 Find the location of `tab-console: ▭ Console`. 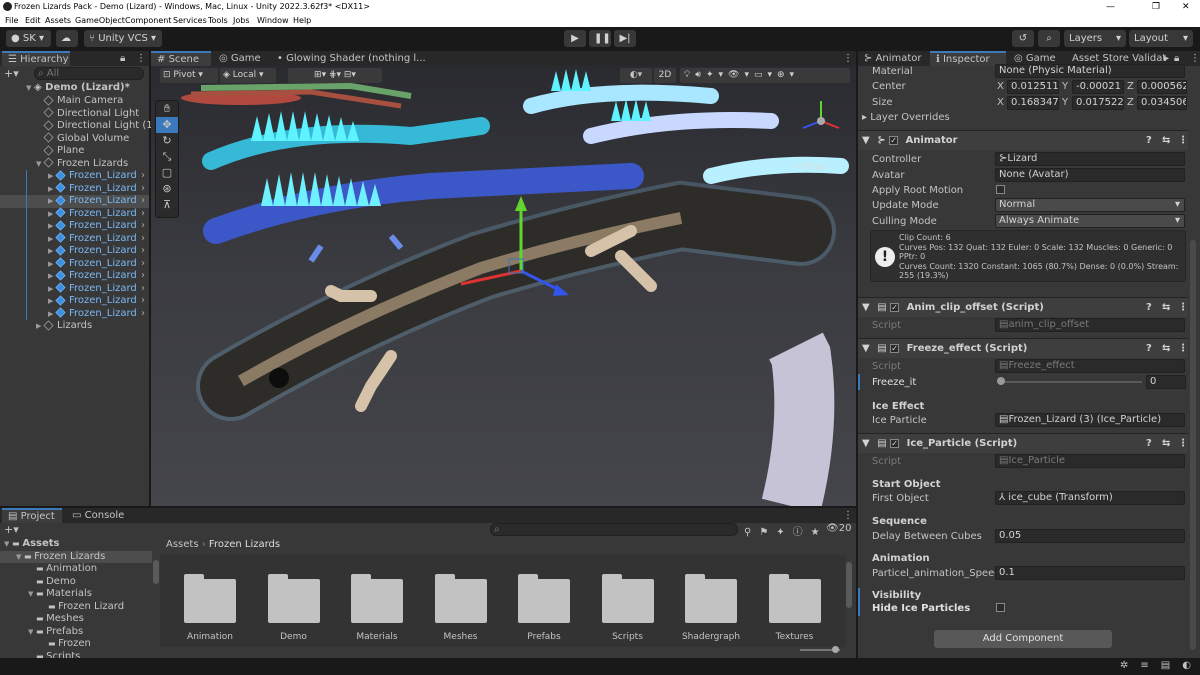

tab-console: ▭ Console is located at coordinates (96, 515).